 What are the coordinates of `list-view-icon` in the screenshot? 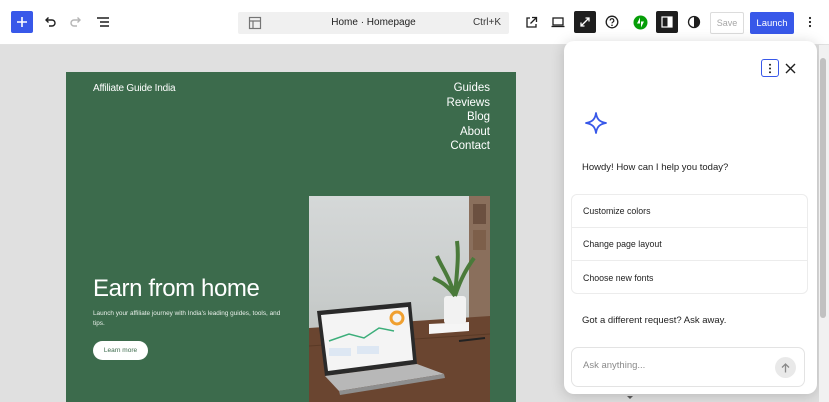 It's located at (103, 22).